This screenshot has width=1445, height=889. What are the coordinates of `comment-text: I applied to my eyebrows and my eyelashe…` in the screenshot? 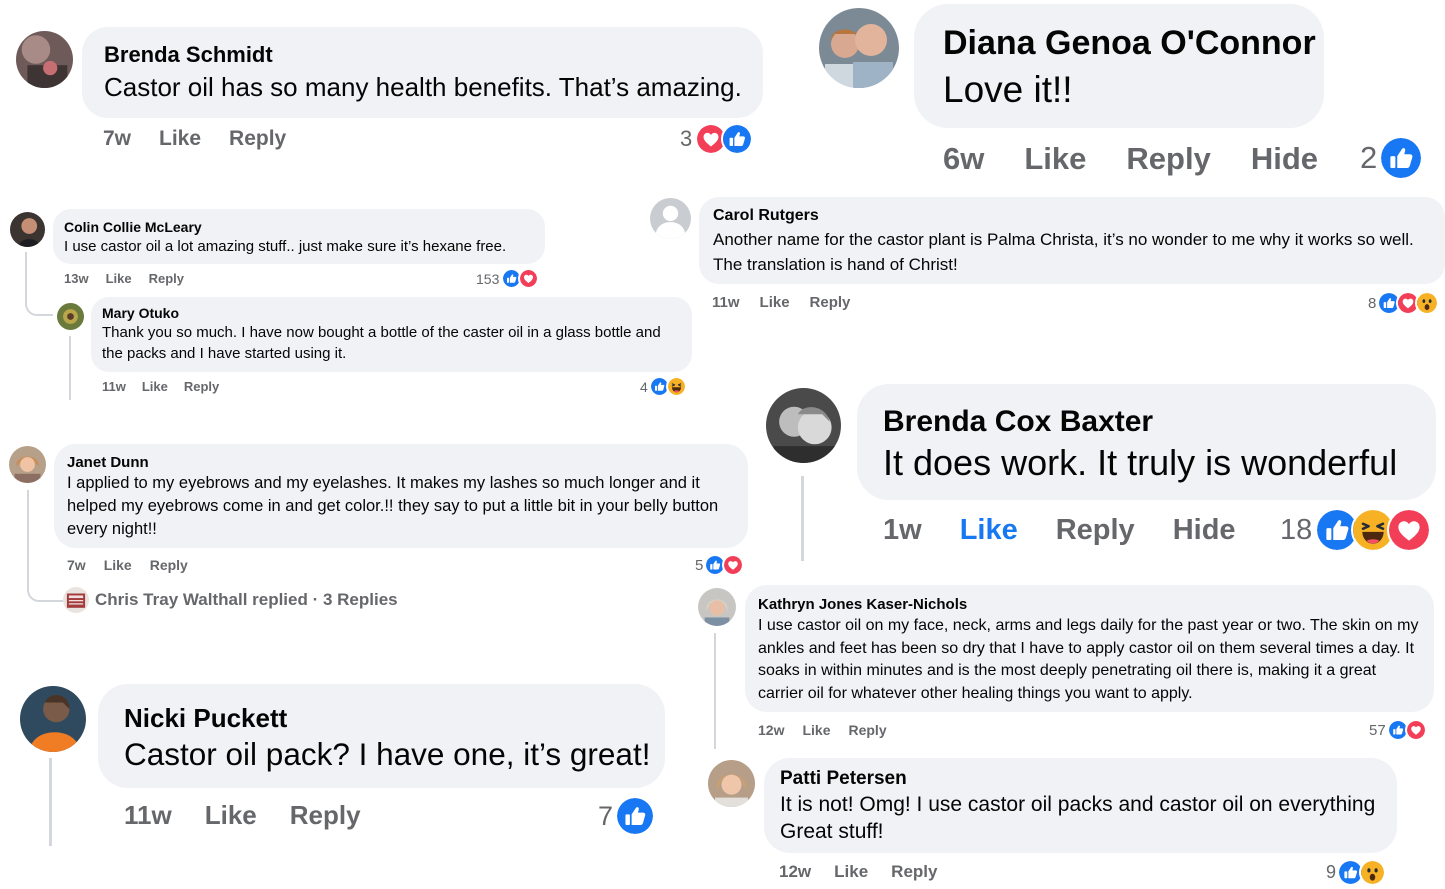 It's located at (393, 506).